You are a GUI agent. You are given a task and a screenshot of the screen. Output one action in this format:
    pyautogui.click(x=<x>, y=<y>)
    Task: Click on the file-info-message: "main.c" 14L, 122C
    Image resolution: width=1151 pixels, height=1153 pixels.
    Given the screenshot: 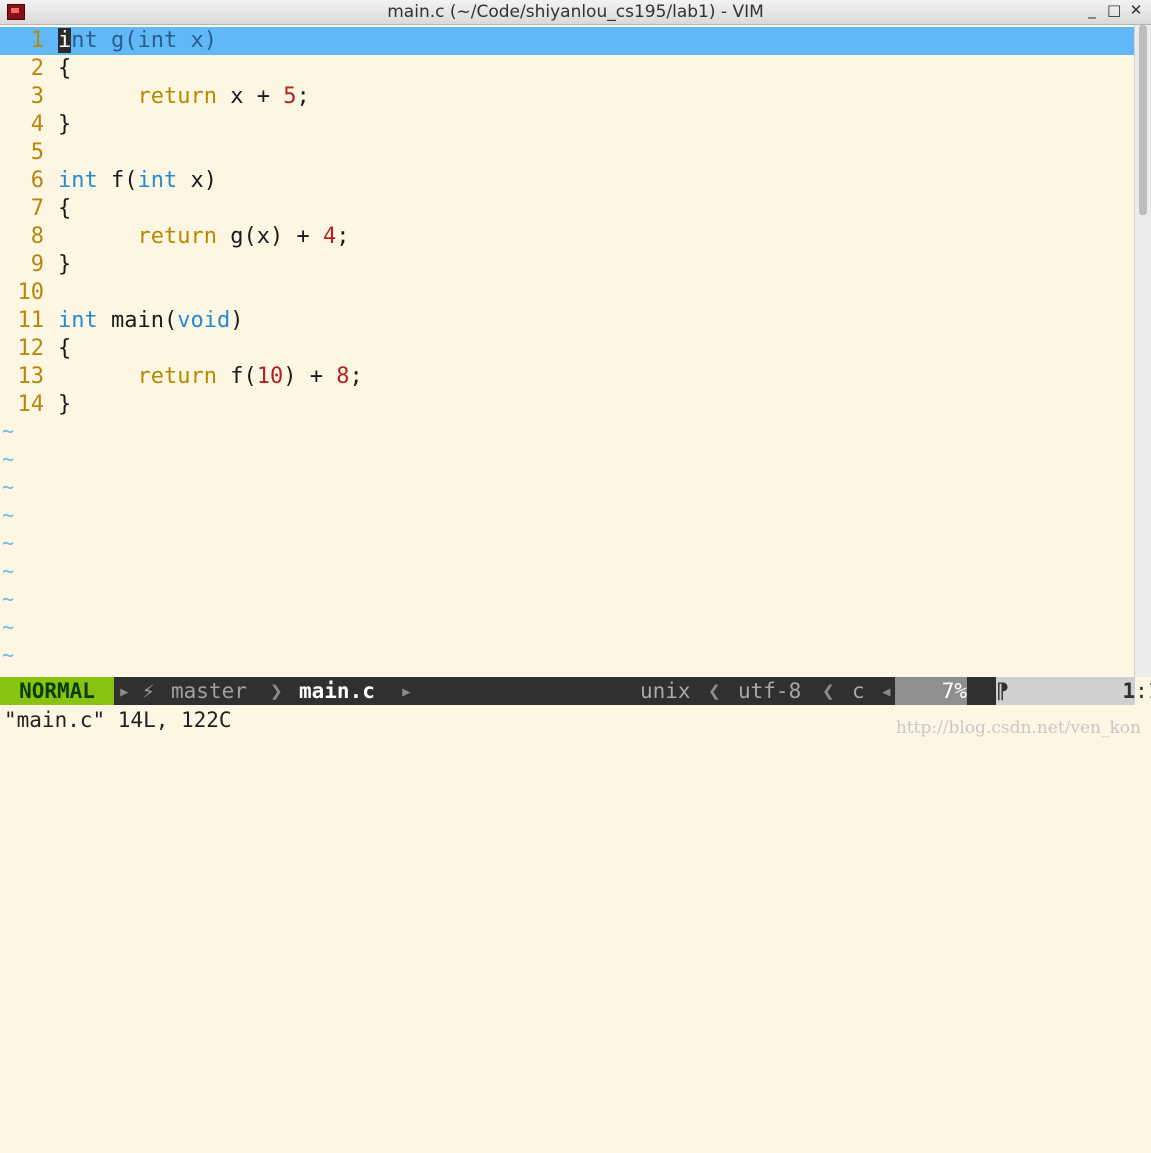 What is the action you would take?
    pyautogui.click(x=118, y=720)
    